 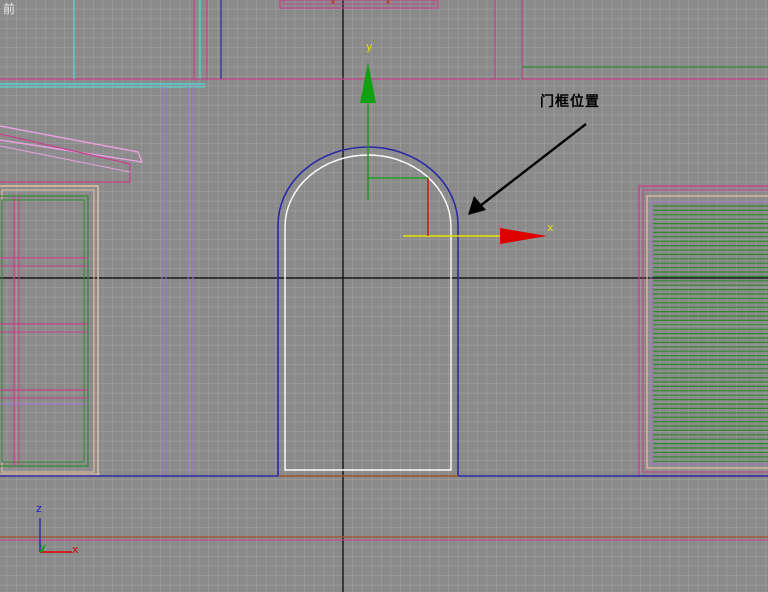 What do you see at coordinates (39, 508) in the screenshot?
I see `tripod-z-label: z` at bounding box center [39, 508].